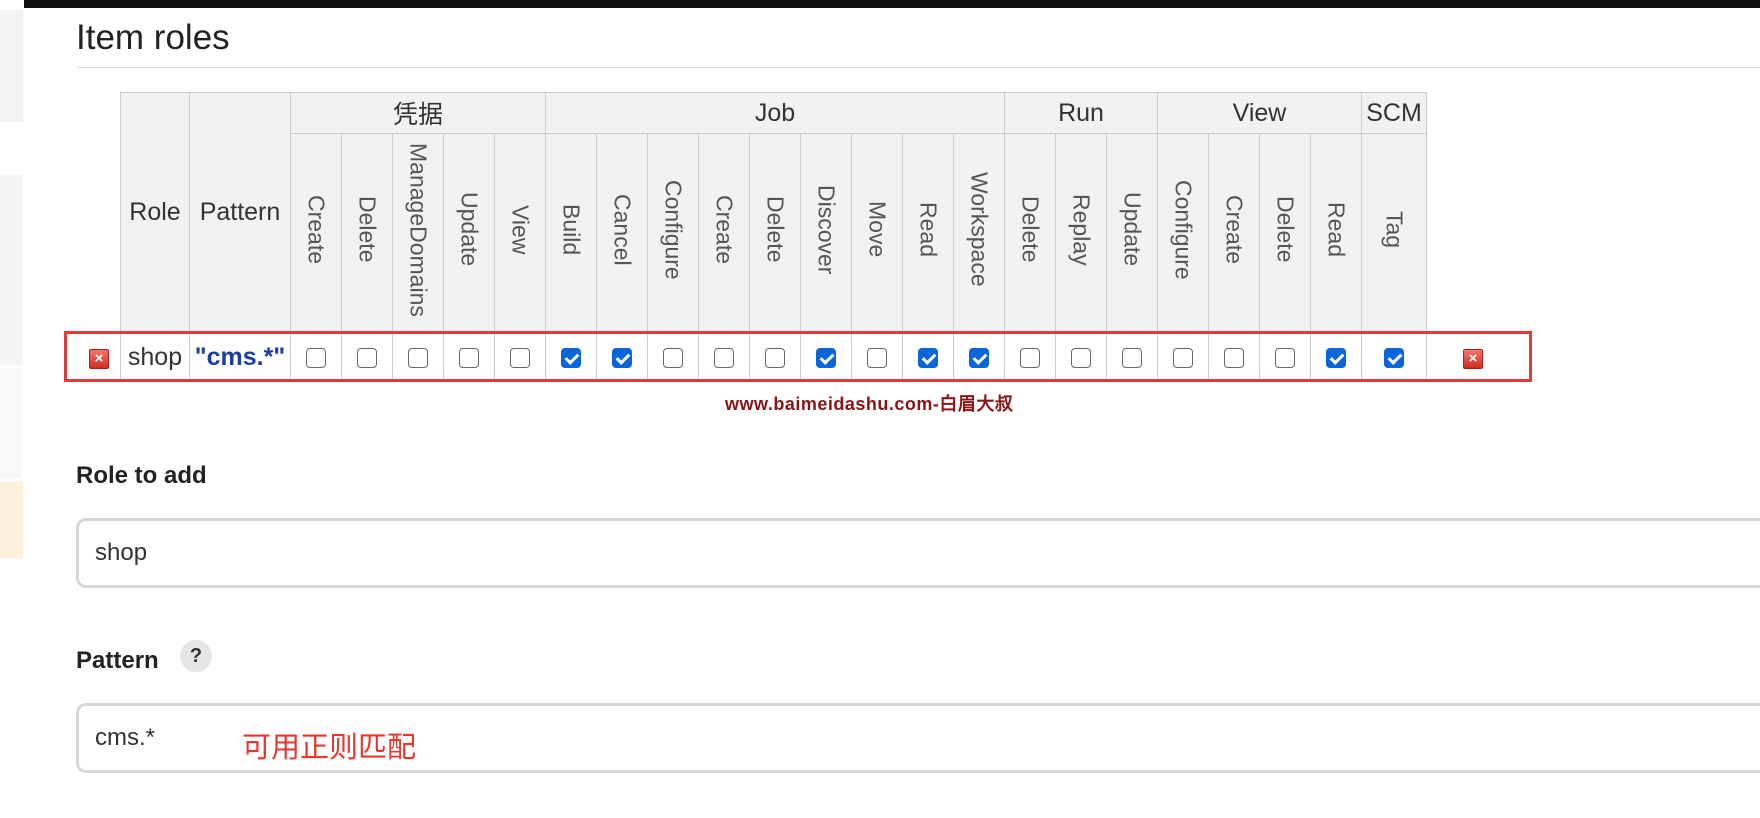 The image size is (1760, 818). Describe the element at coordinates (418, 229) in the screenshot. I see `permission-label: ManageDomains` at that location.